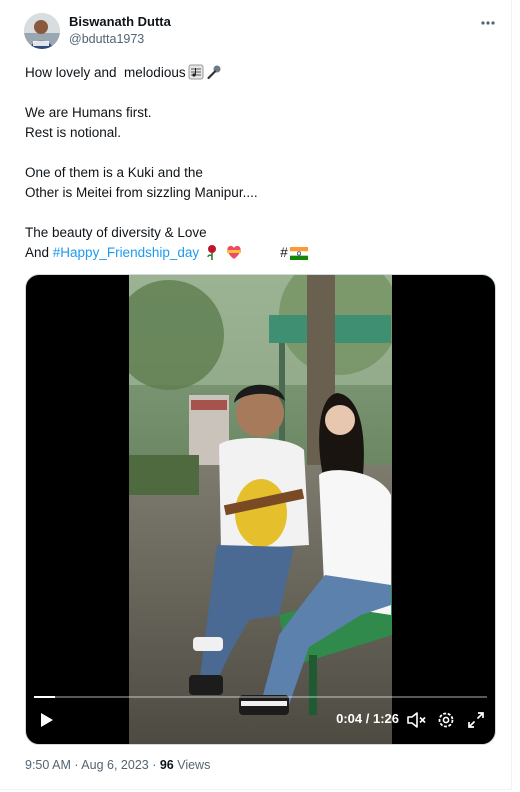 Image resolution: width=520 pixels, height=792 pixels. Describe the element at coordinates (196, 75) in the screenshot. I see `music-score-icon` at that location.